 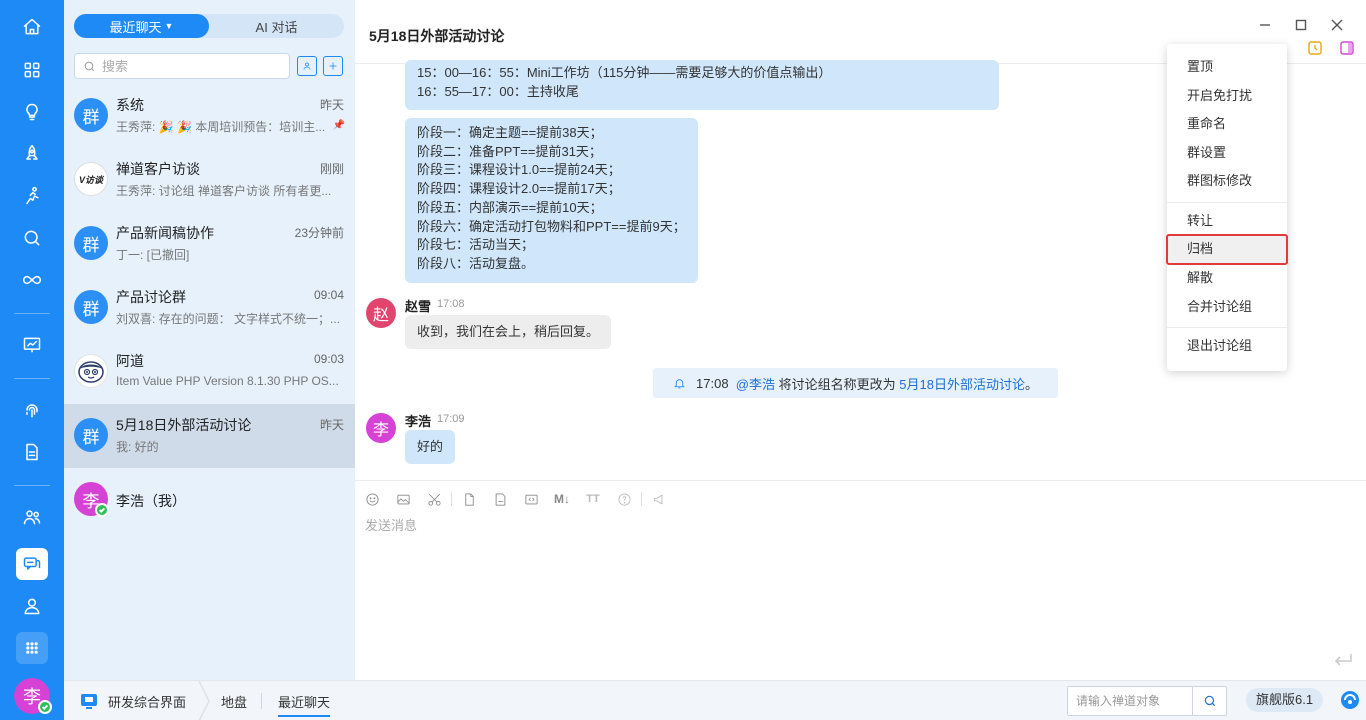 I want to click on message-line: 阶段八：活动复盘。, so click(x=476, y=263).